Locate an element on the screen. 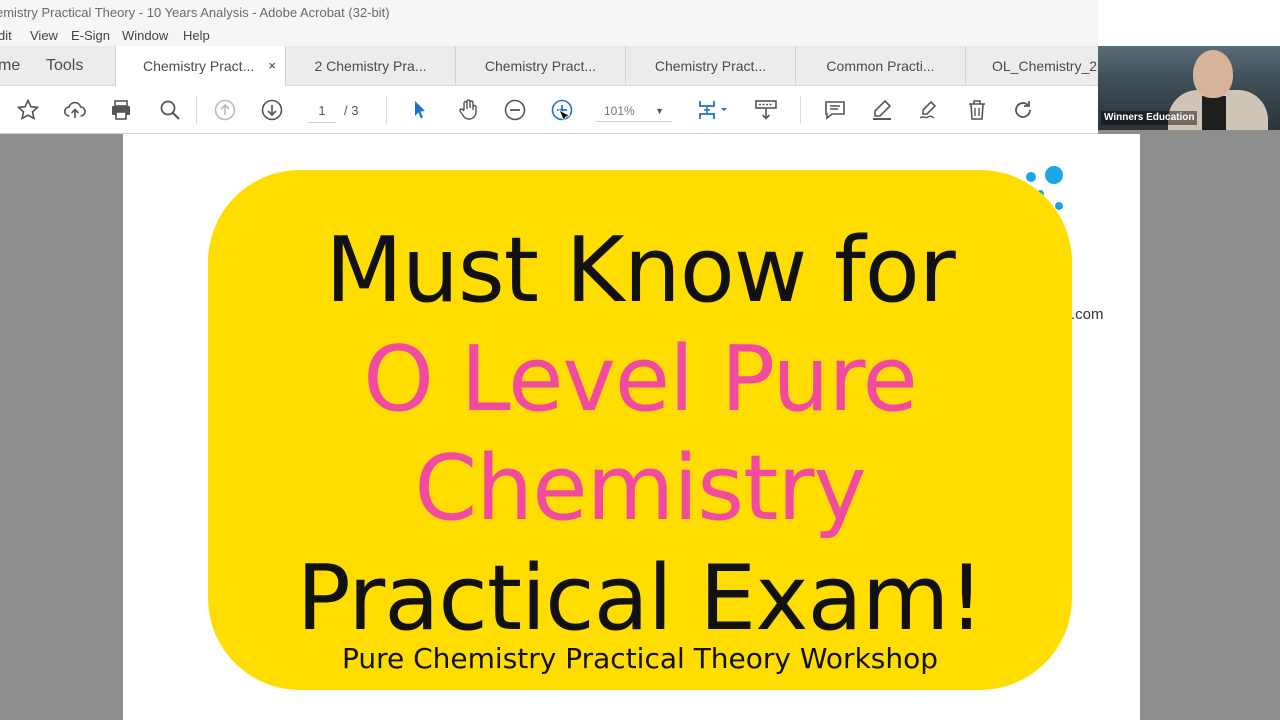  menu-edit: dit is located at coordinates (6, 36).